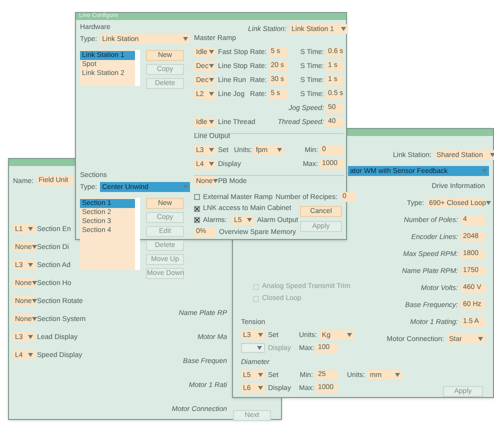  I want to click on dropdown, so click(253, 348).